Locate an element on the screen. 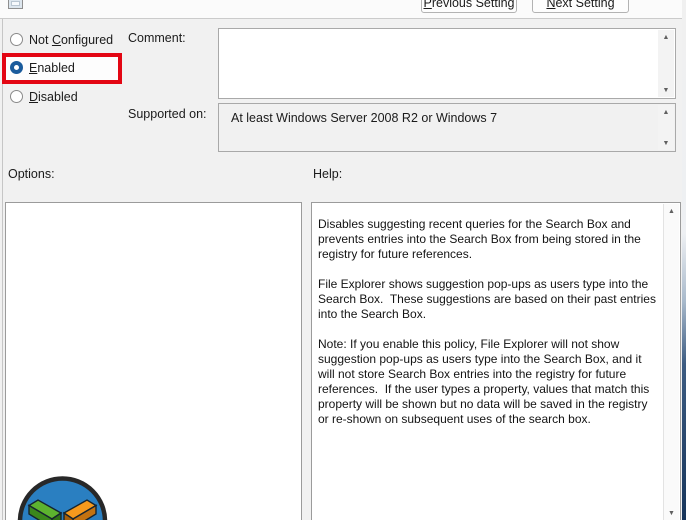  comment-scrollbar: ▲ ▼ is located at coordinates (666, 63).